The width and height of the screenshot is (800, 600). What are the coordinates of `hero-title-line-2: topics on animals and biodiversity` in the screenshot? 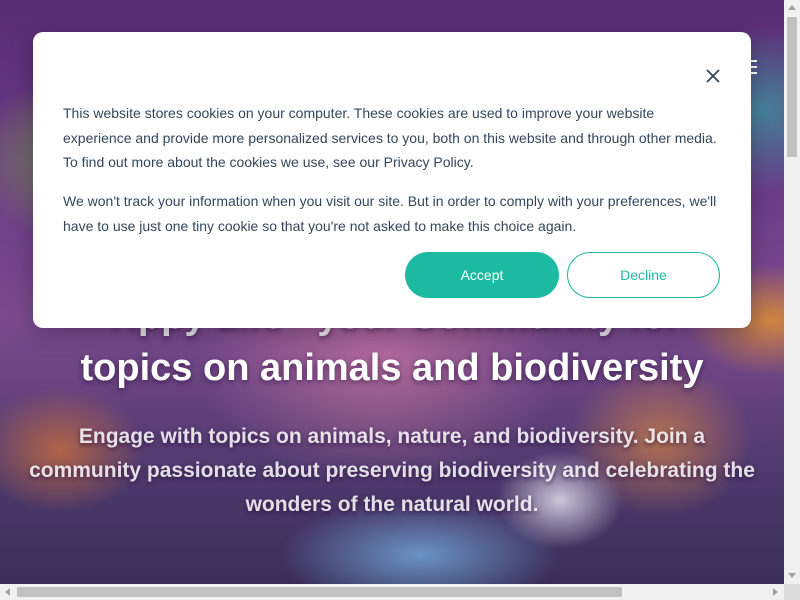 It's located at (392, 368).